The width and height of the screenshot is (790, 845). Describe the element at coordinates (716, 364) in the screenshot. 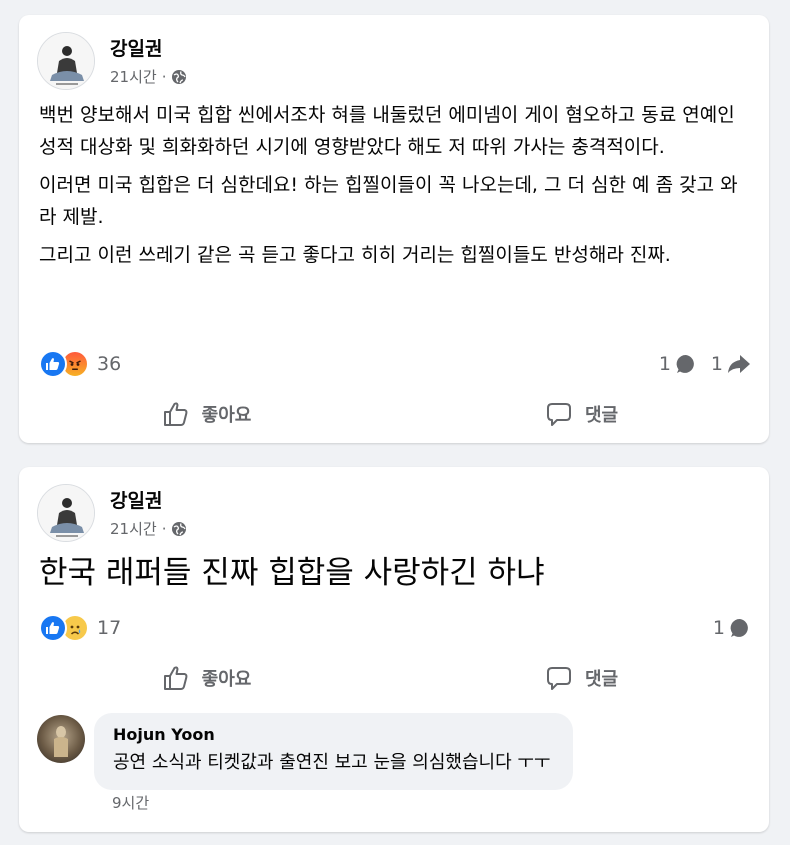

I see `share-count: 1` at that location.